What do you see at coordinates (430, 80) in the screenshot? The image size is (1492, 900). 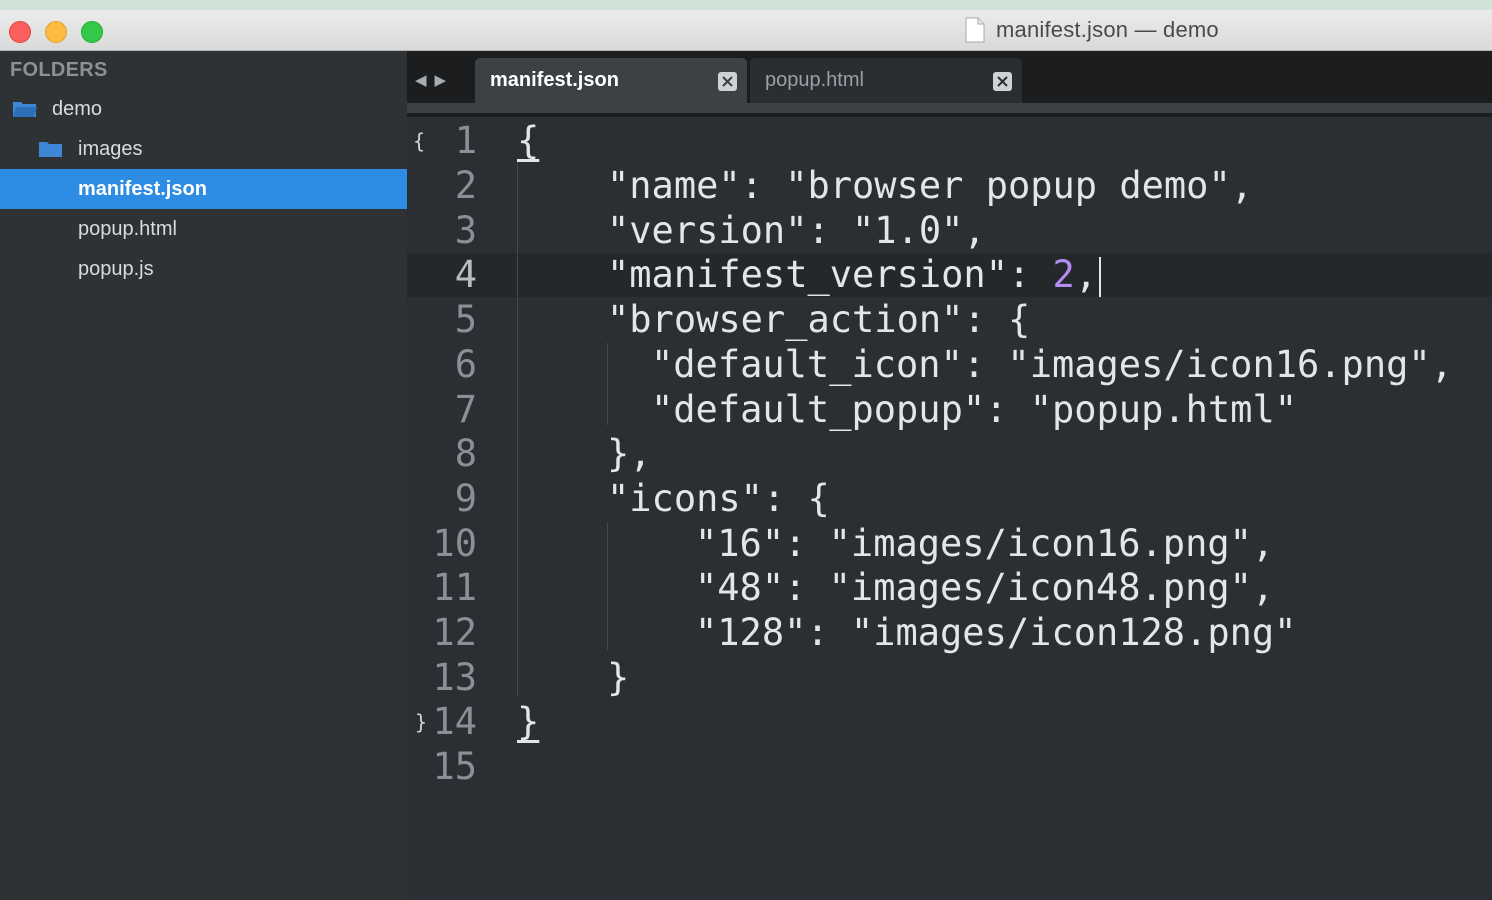 I see `tab-nav: ◀ ▶` at bounding box center [430, 80].